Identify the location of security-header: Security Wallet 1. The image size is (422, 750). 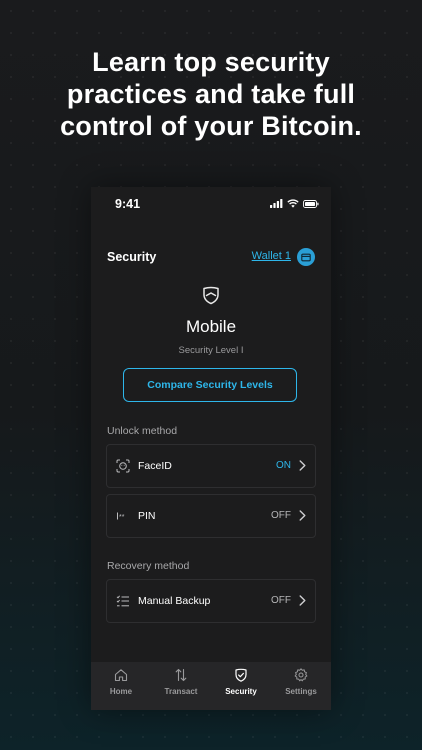
(211, 258).